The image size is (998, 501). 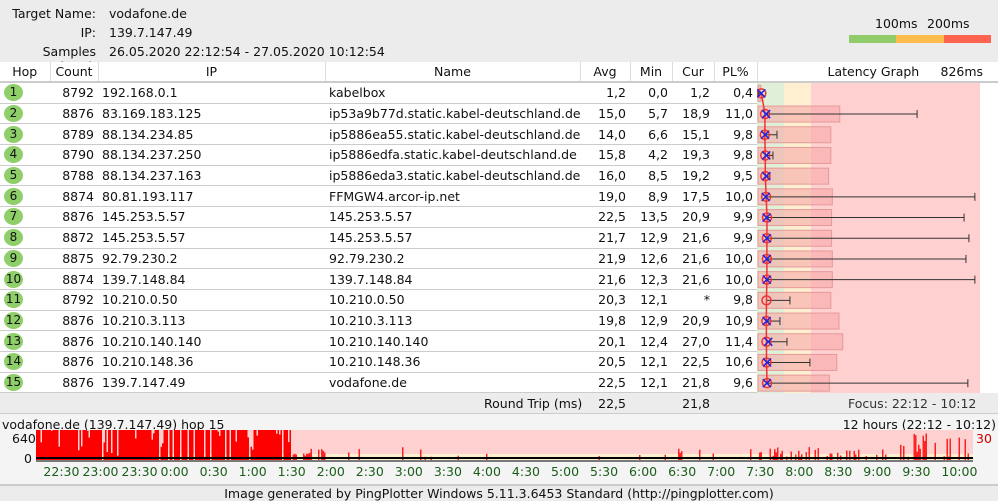 I want to click on avg-ms: 21,9, so click(x=605, y=259).